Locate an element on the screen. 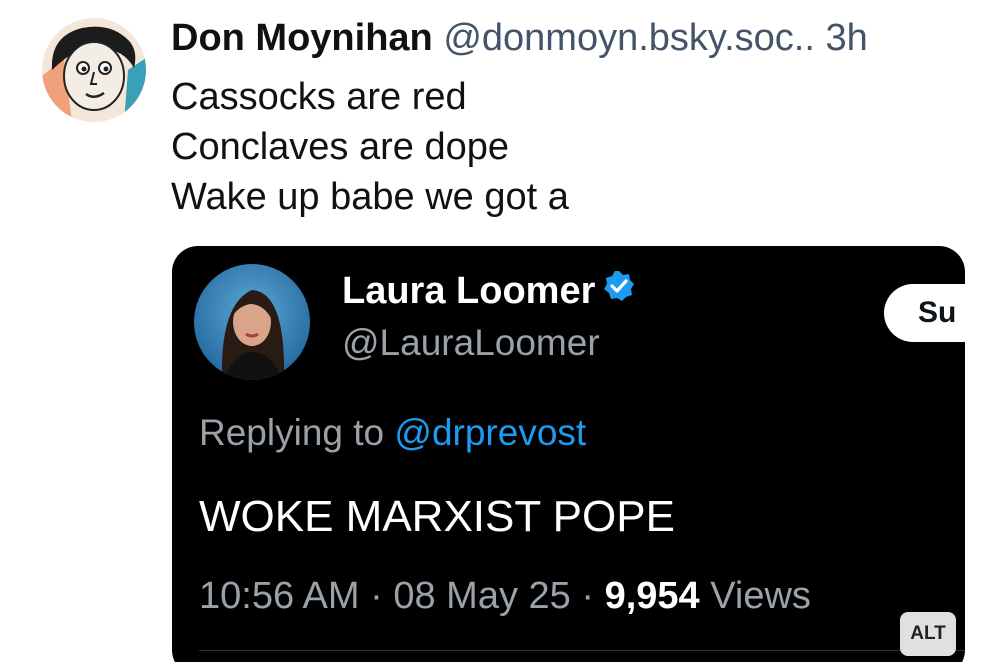 The image size is (1000, 662). quoted-post-meta: 10:56 AM · 08 May 25 · 9,954 Views is located at coordinates (505, 596).